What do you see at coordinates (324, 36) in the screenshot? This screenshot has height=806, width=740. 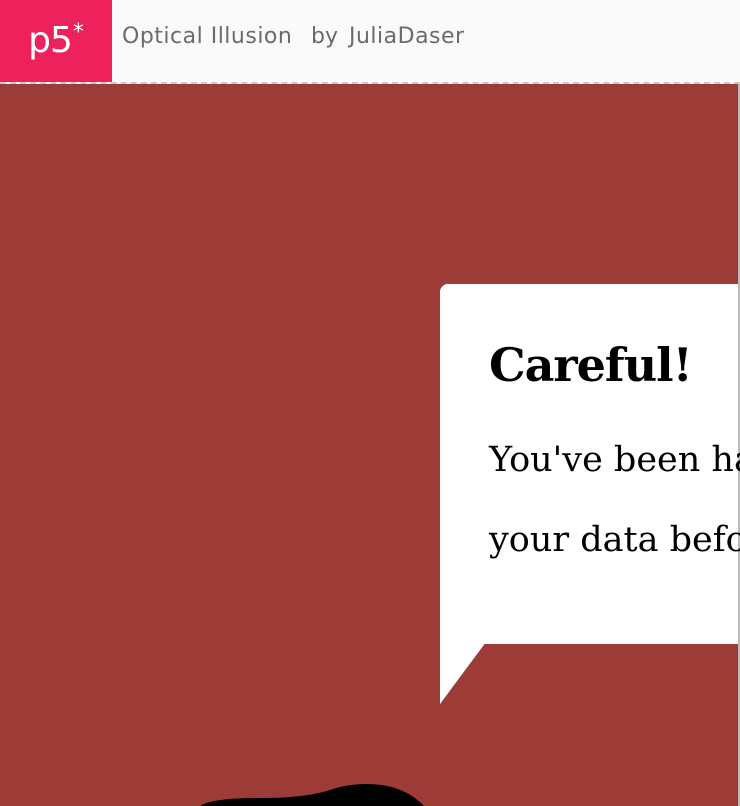 I see `by-label: by` at bounding box center [324, 36].